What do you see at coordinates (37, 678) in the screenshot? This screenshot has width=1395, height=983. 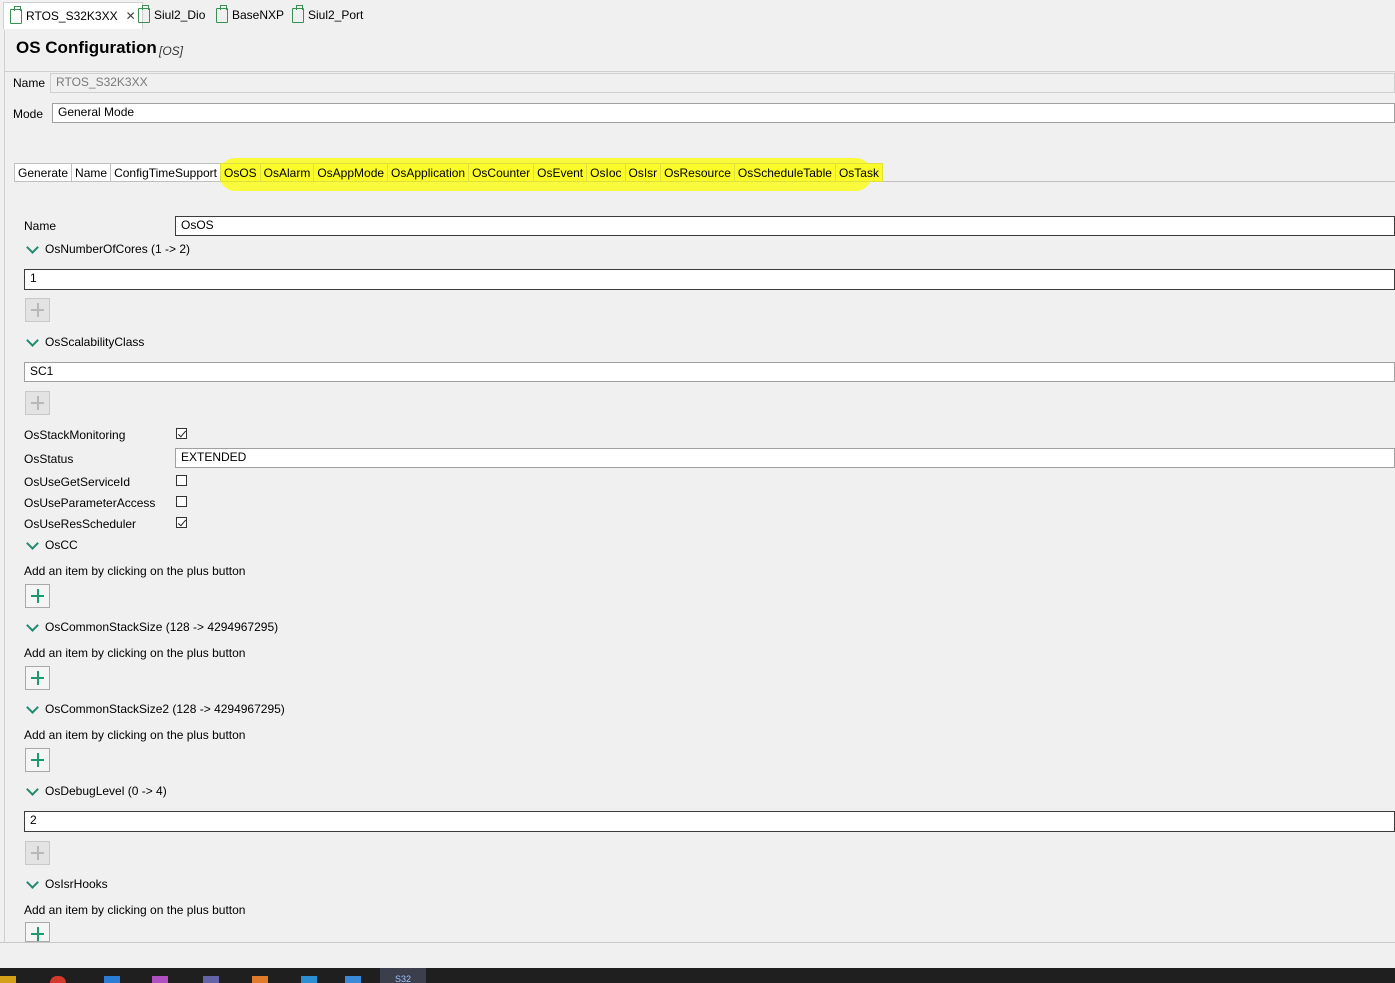 I see `add-commonstacksize-button` at bounding box center [37, 678].